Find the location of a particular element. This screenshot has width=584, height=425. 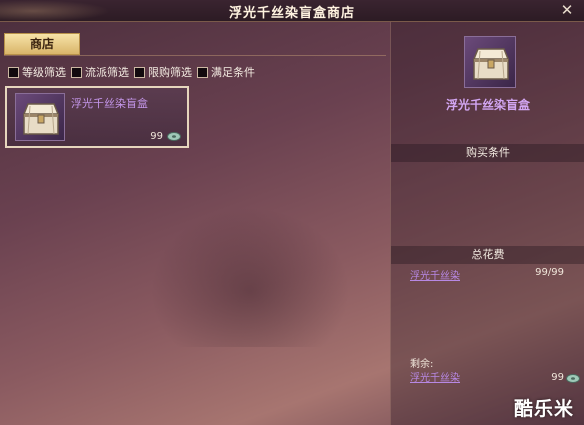

close-icon: ✕ is located at coordinates (567, 10).